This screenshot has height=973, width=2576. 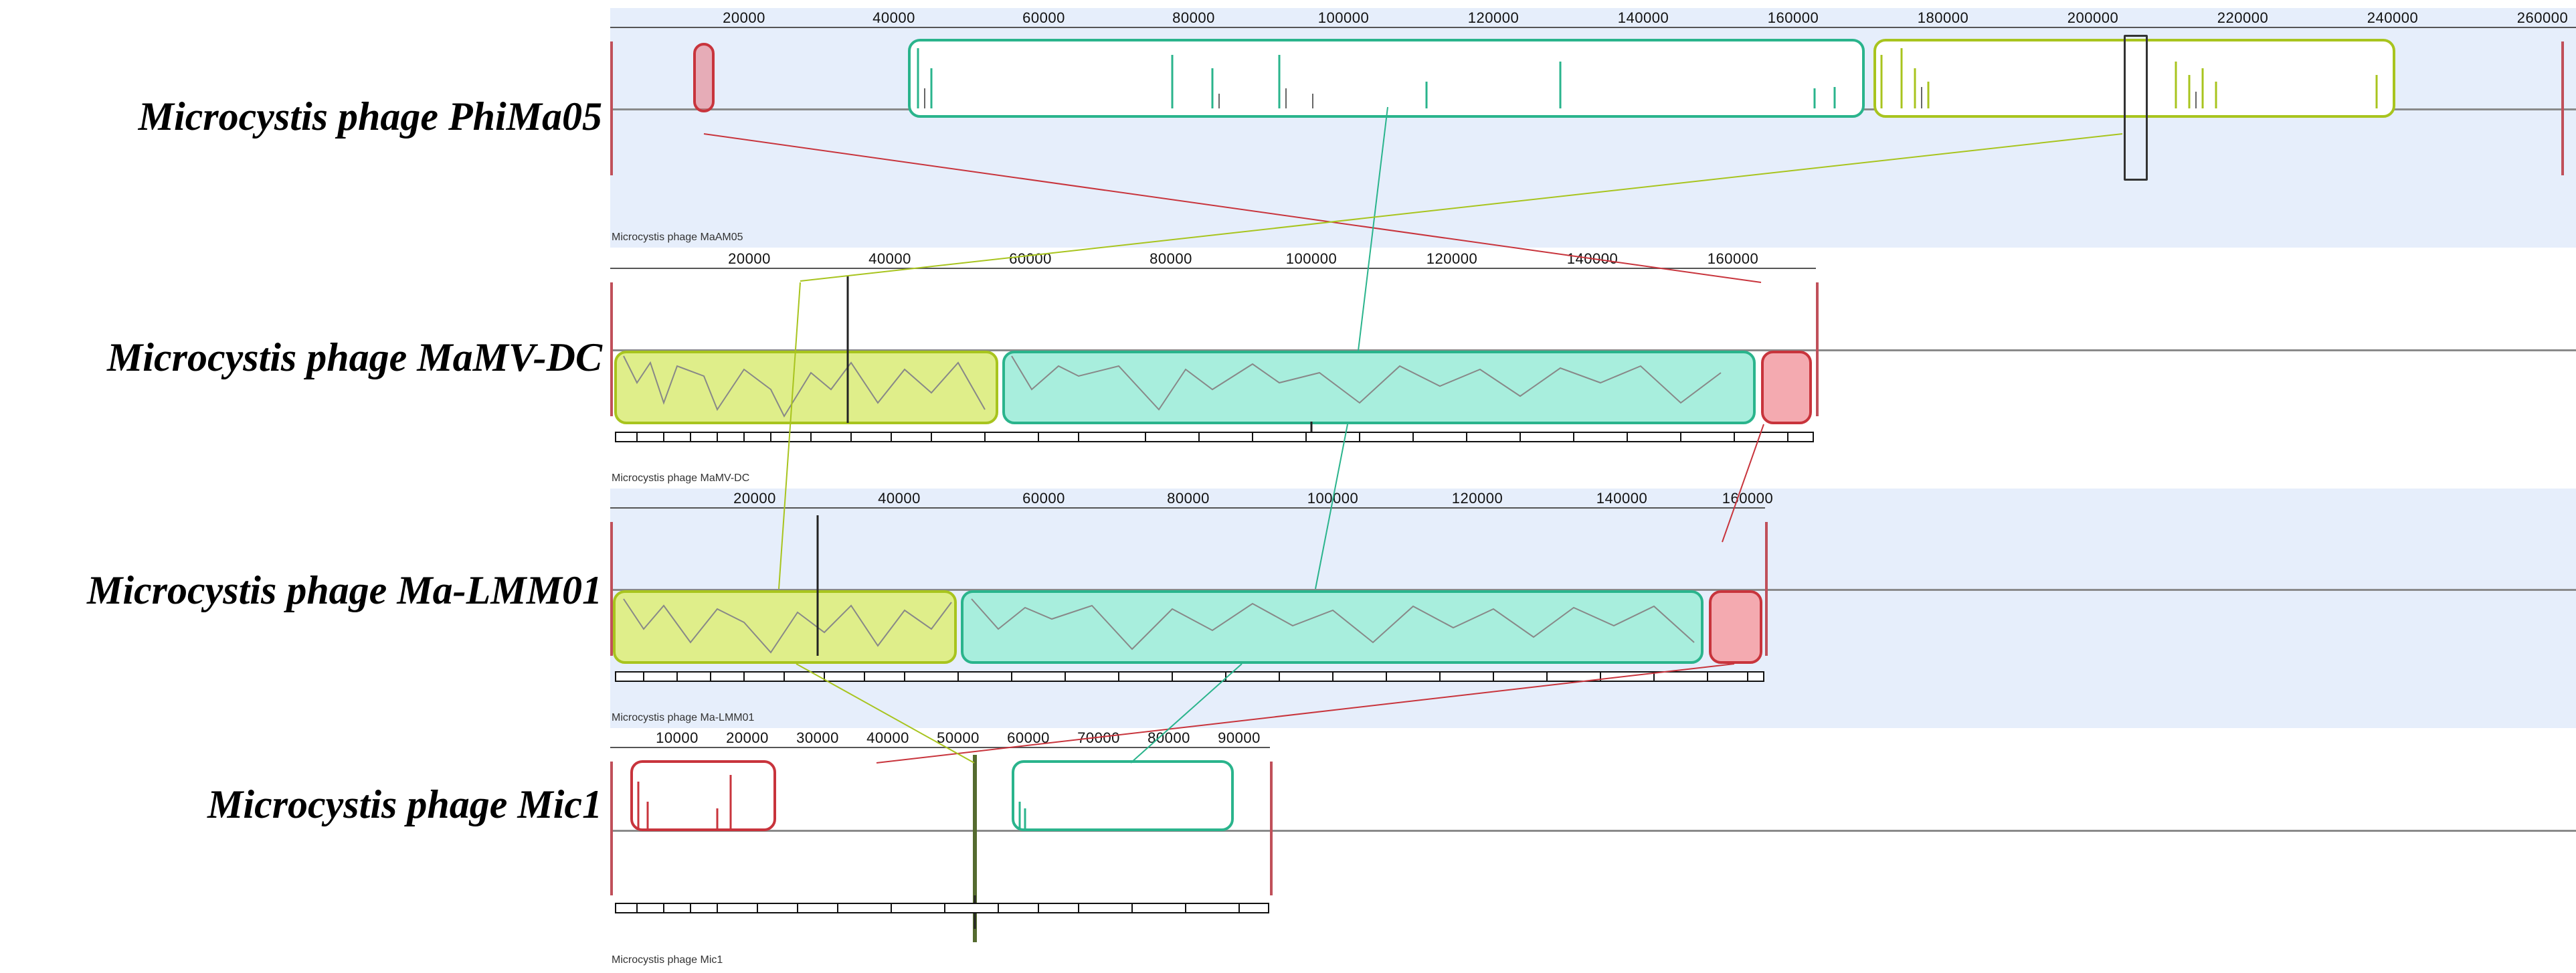 What do you see at coordinates (404, 804) in the screenshot?
I see `genome-label-mic1: Microcystis phage Mic1` at bounding box center [404, 804].